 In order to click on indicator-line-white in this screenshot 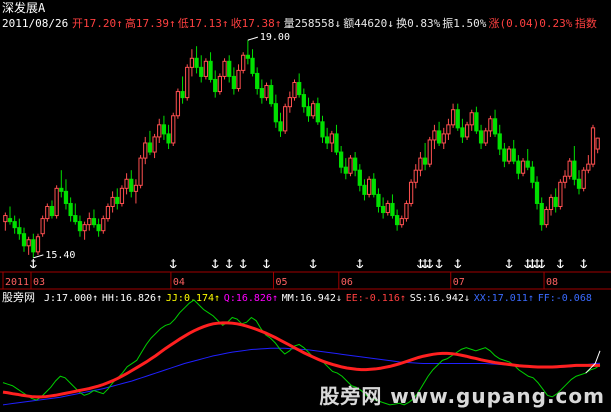, I will do `click(593, 362)`.